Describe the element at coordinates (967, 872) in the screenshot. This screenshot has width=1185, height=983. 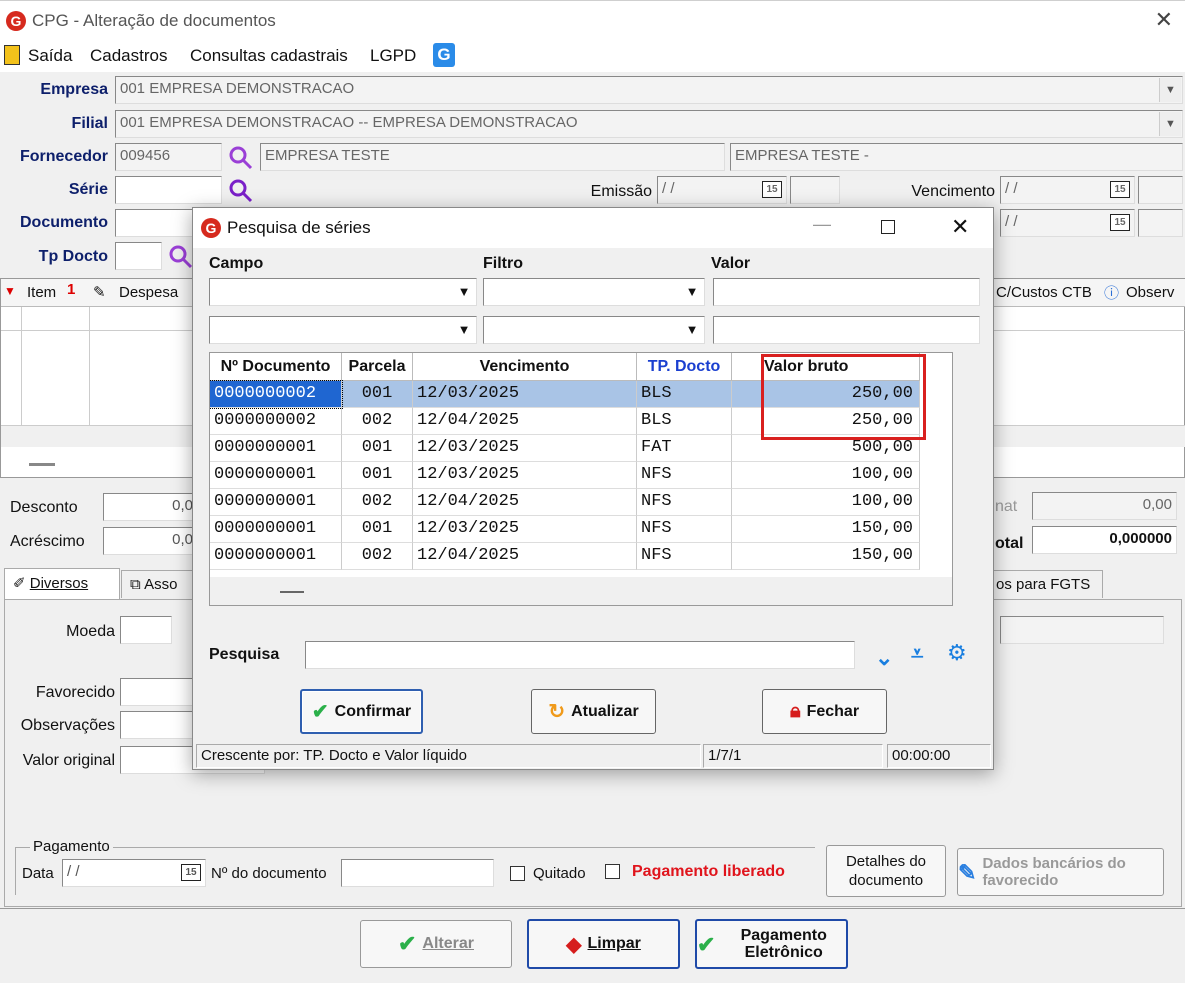
I see `pen-icon: ✎` at that location.